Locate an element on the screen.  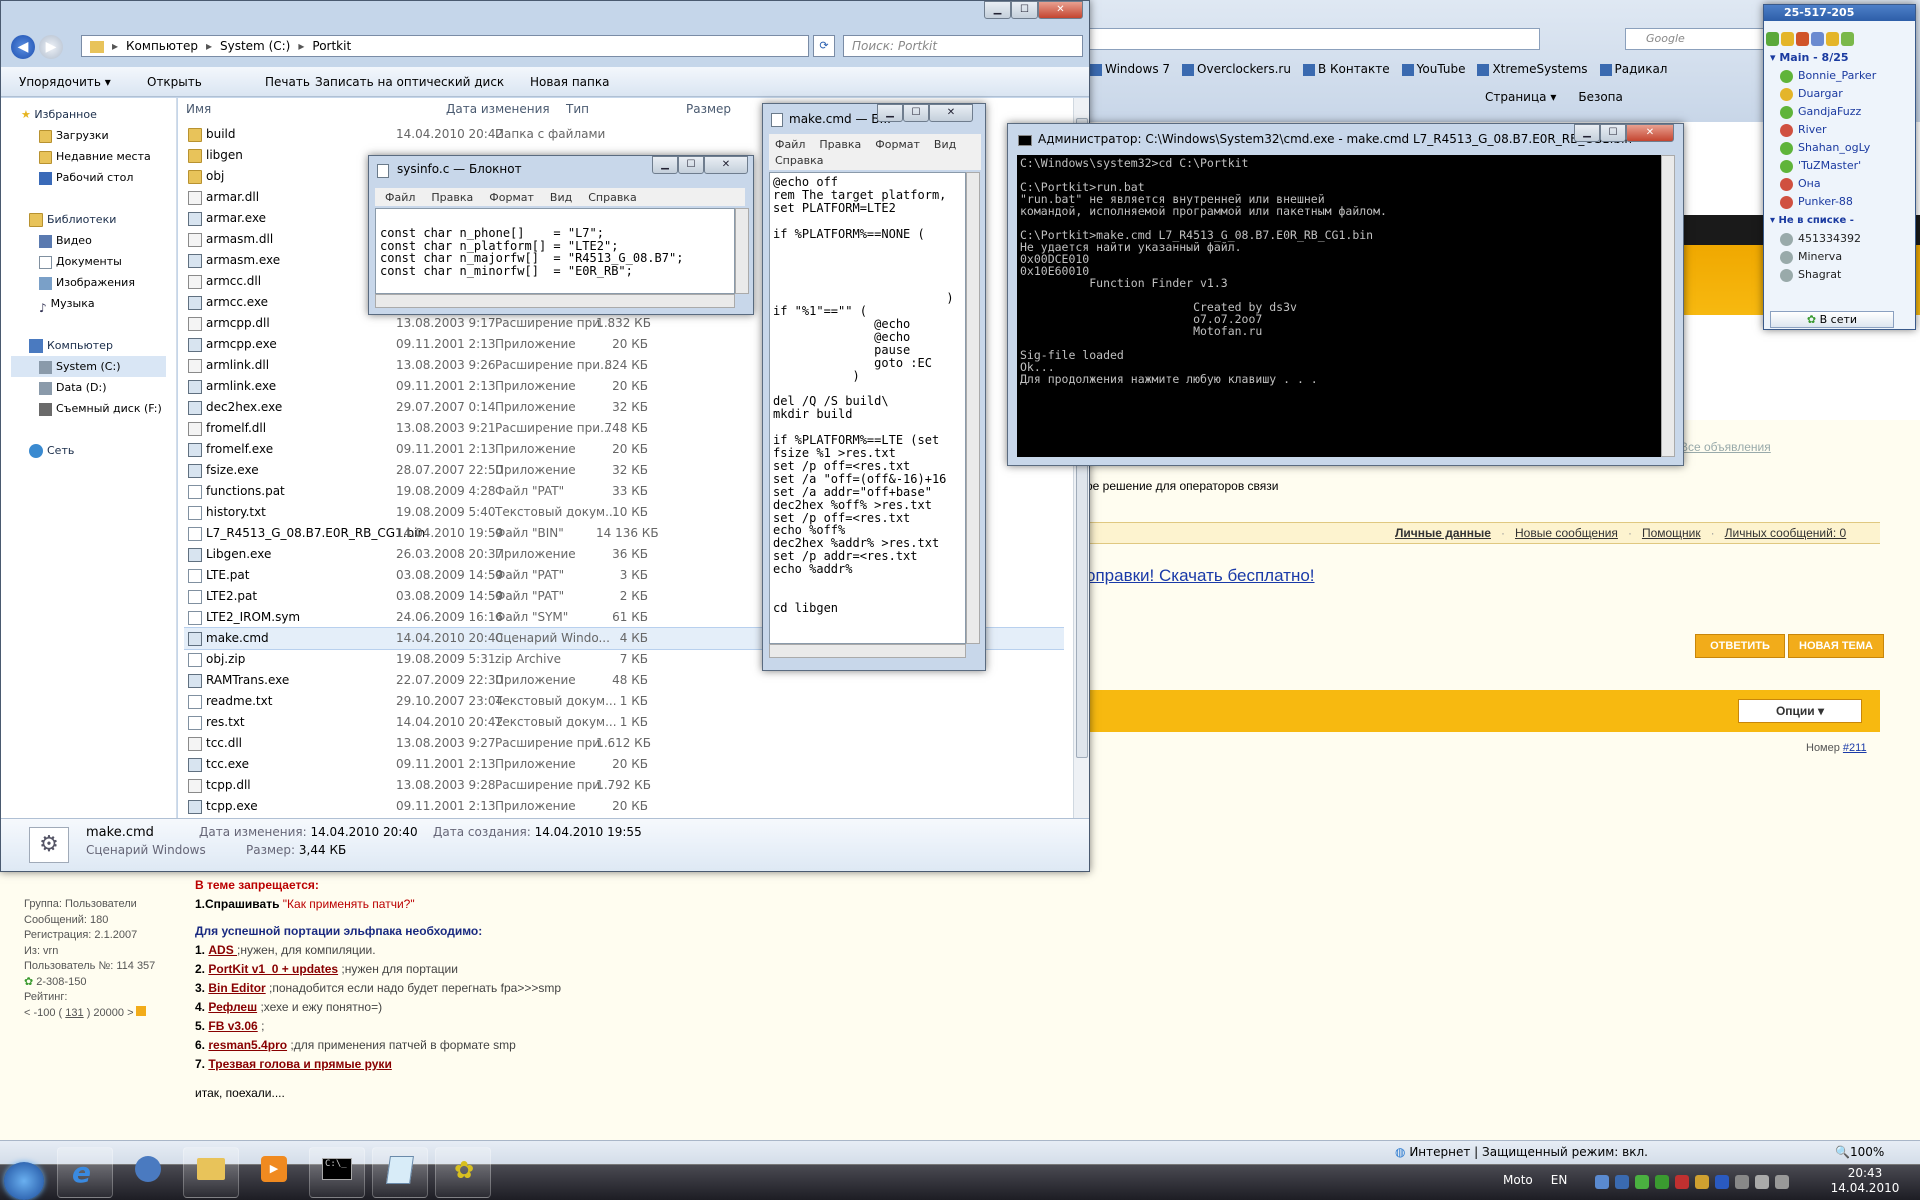
rating-link: 131 is located at coordinates (74, 1013).